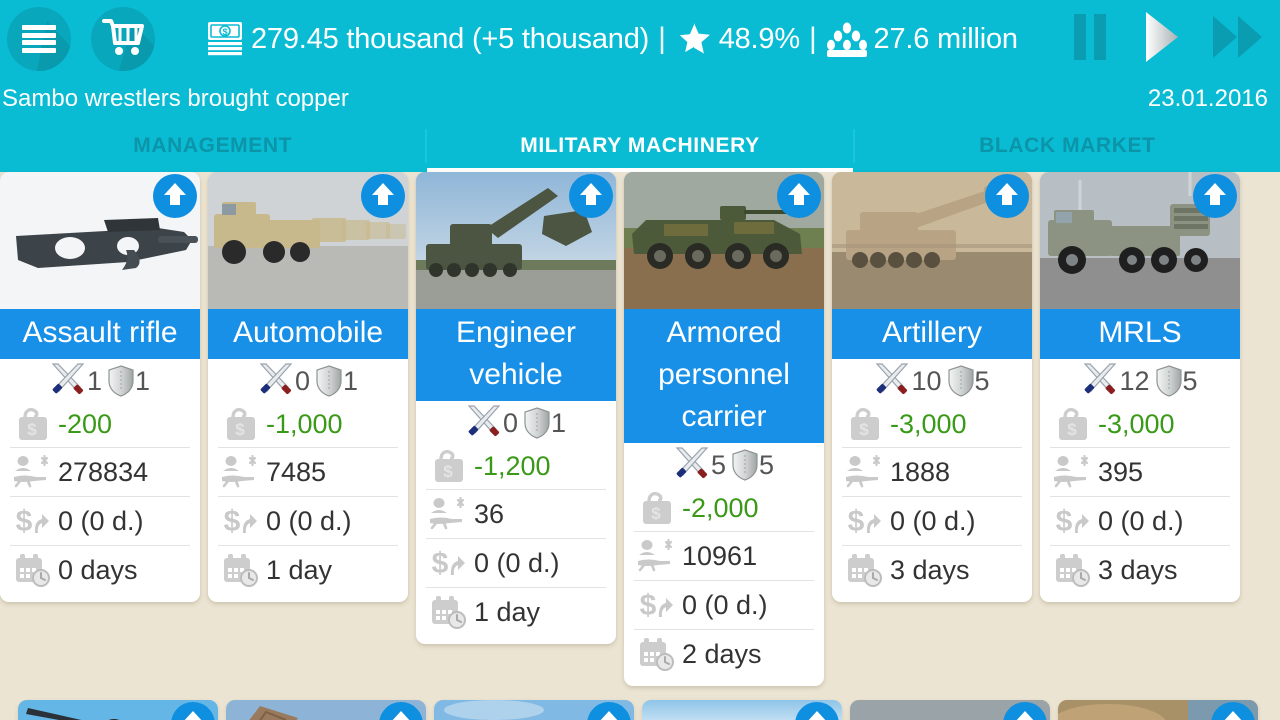 This screenshot has height=720, width=1280. I want to click on tab-management: Management, so click(212, 146).